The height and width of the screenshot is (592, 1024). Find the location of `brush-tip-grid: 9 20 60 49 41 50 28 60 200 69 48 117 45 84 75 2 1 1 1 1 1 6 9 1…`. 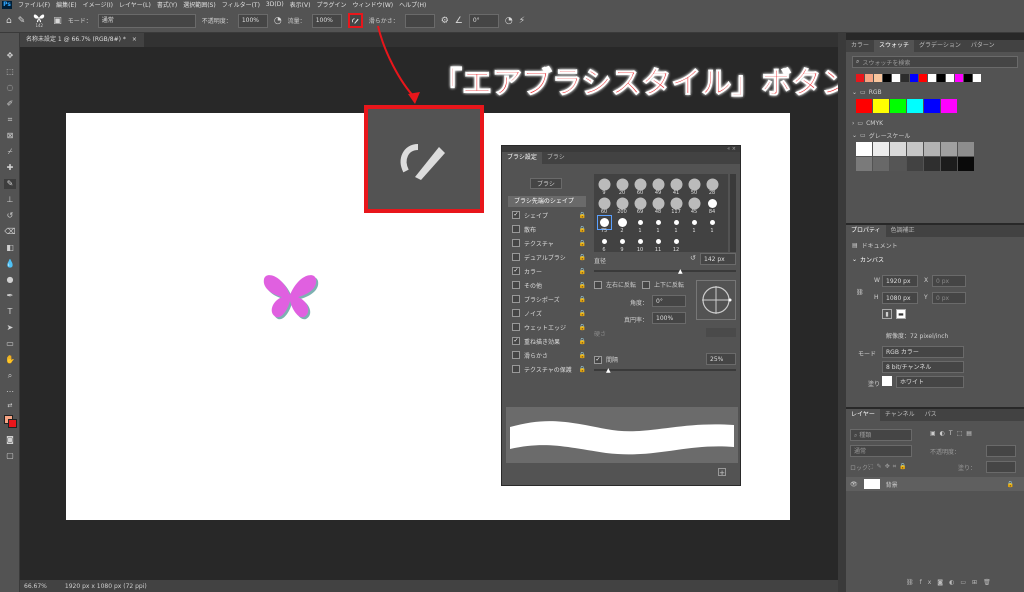

brush-tip-grid: 9 20 60 49 41 50 28 60 200 69 48 117 45 84 75 2 1 1 1 1 1 6 9 1… is located at coordinates (661, 213).